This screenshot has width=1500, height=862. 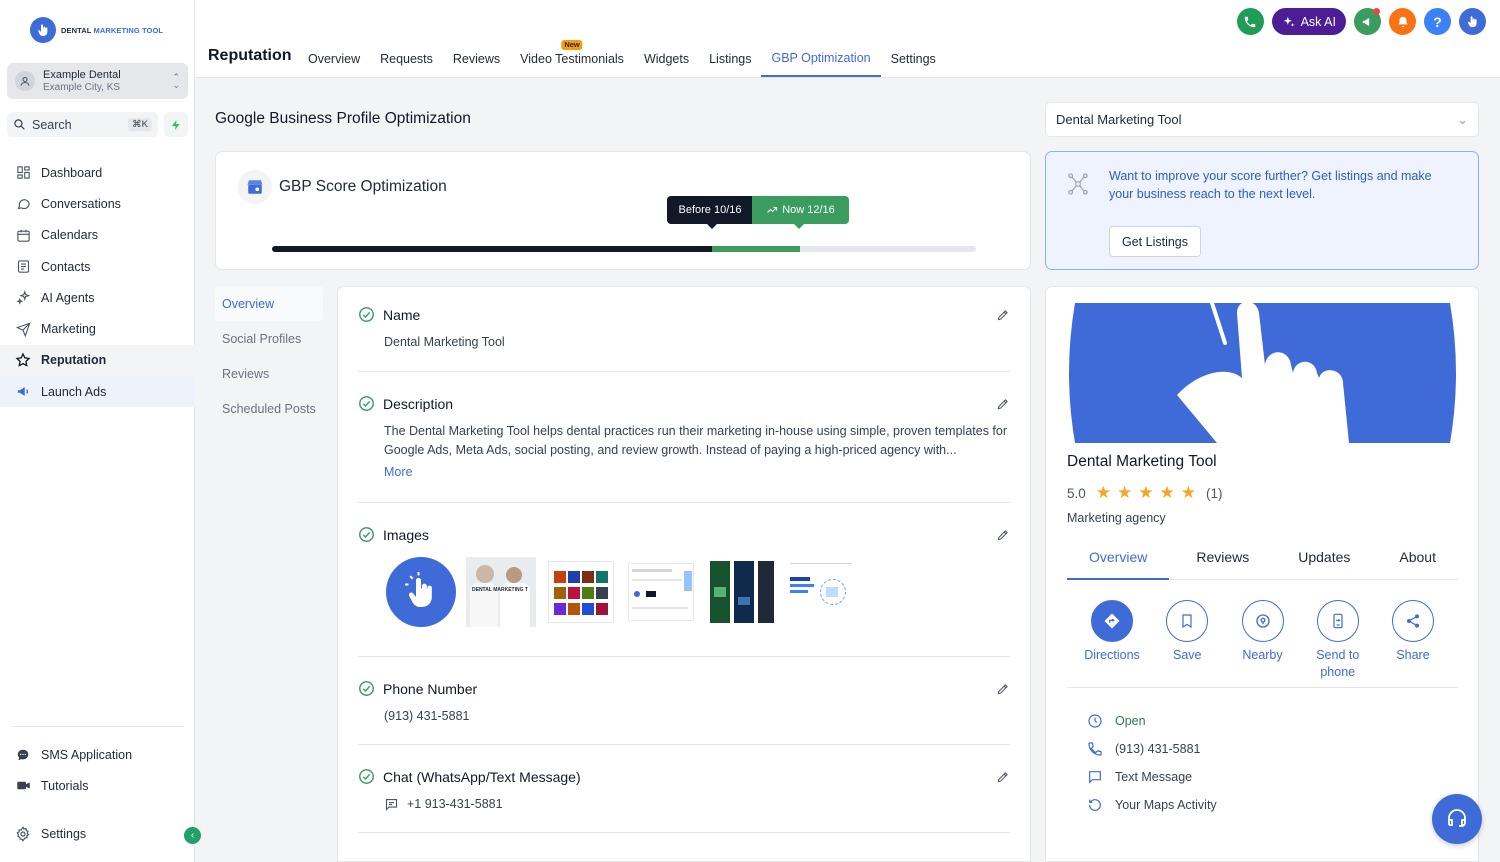 I want to click on progress-now, so click(x=756, y=249).